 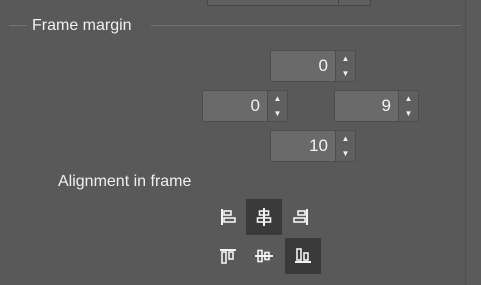 I want to click on align-left-button, so click(x=228, y=217).